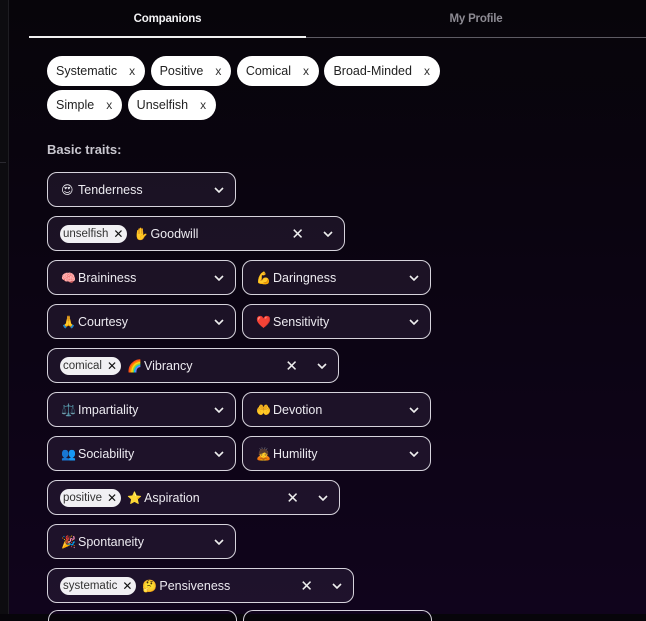 This screenshot has height=621, width=646. Describe the element at coordinates (263, 453) in the screenshot. I see `bowing-person-icon: 🙇` at that location.